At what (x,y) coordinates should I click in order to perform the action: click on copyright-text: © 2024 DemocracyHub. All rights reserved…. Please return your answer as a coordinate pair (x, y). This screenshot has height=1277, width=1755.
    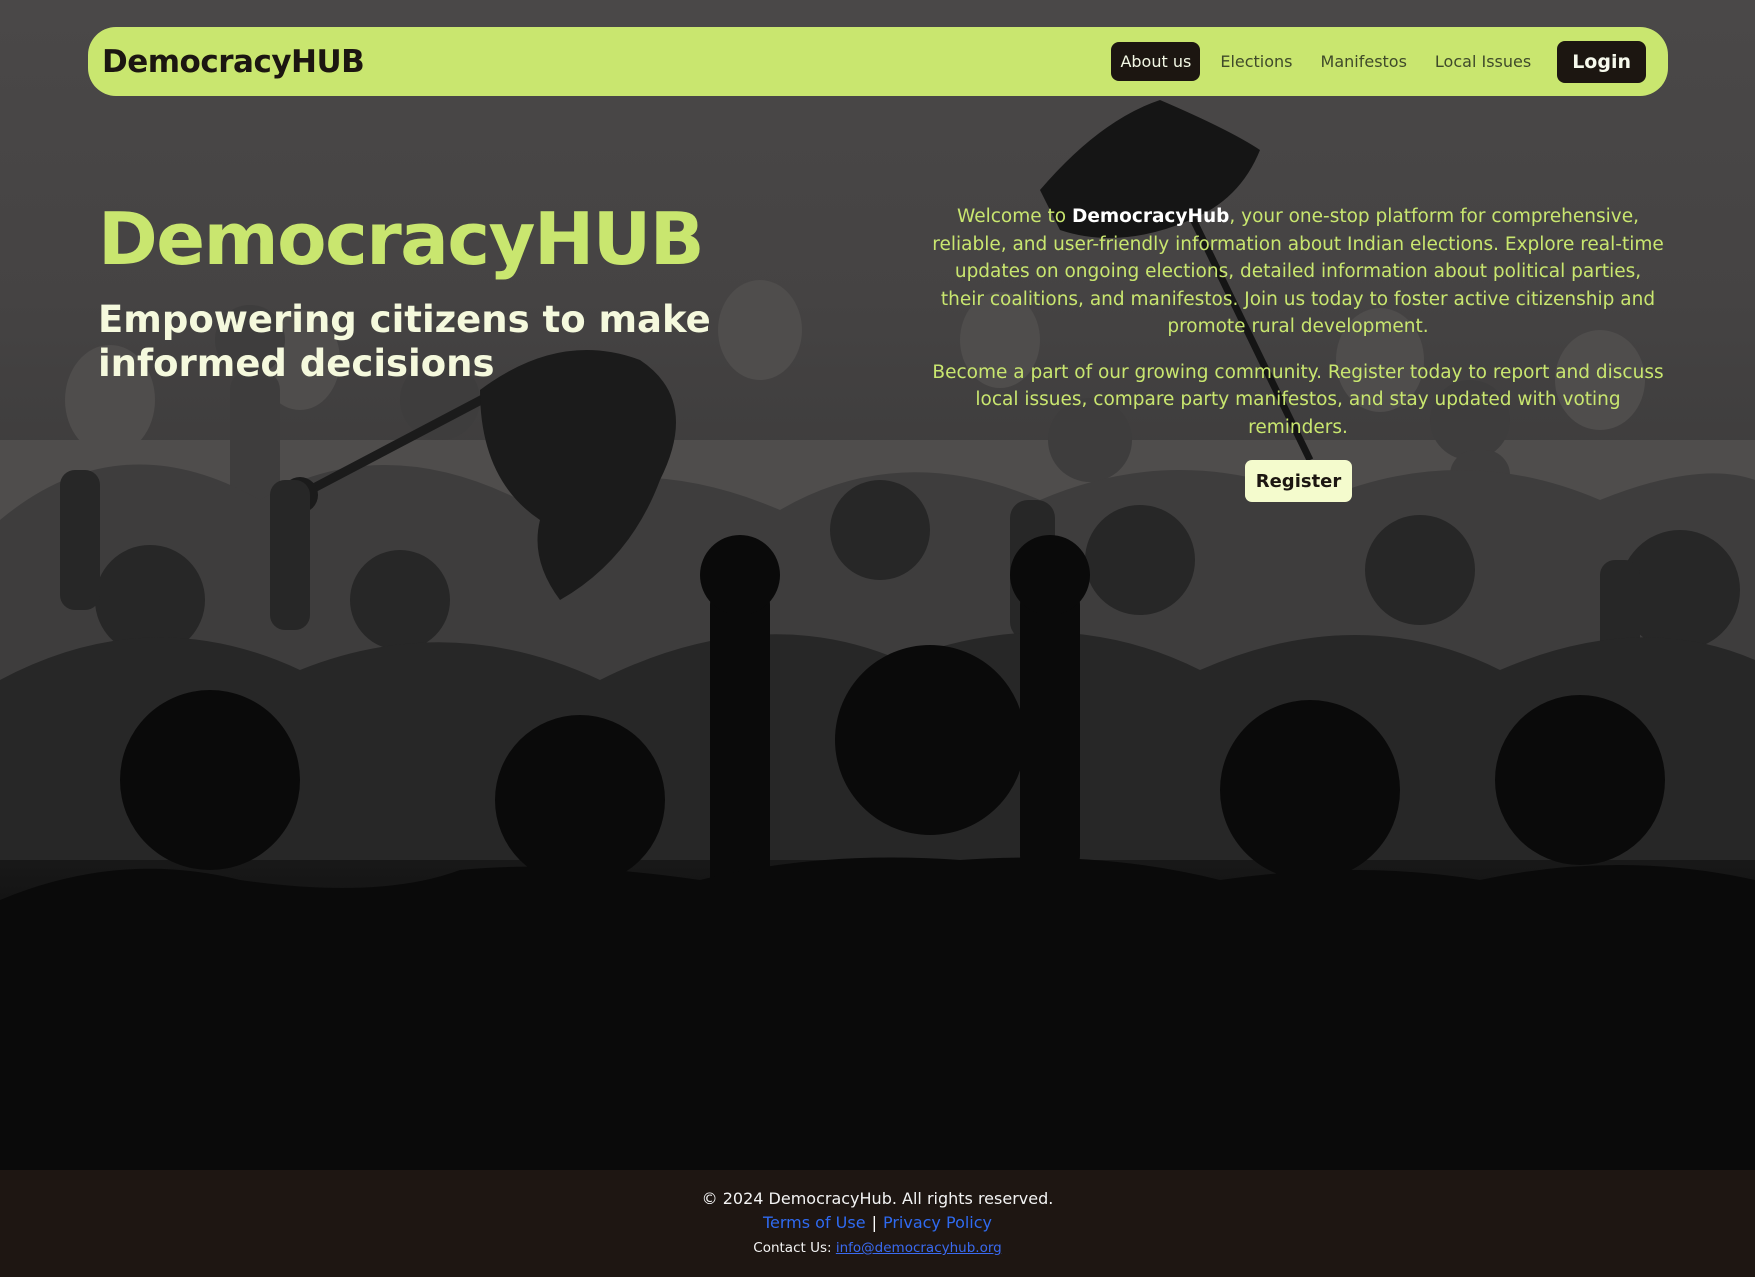
    Looking at the image, I should click on (877, 1198).